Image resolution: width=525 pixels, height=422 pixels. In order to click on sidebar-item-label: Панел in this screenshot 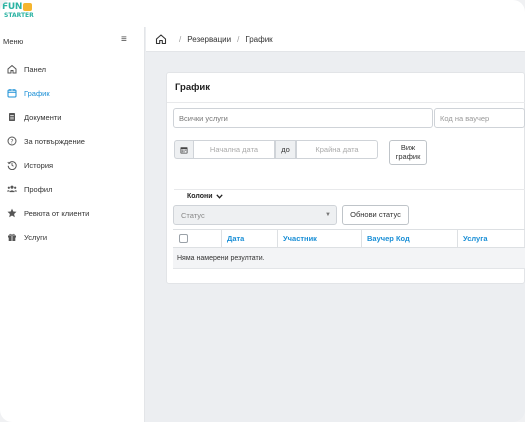, I will do `click(35, 69)`.